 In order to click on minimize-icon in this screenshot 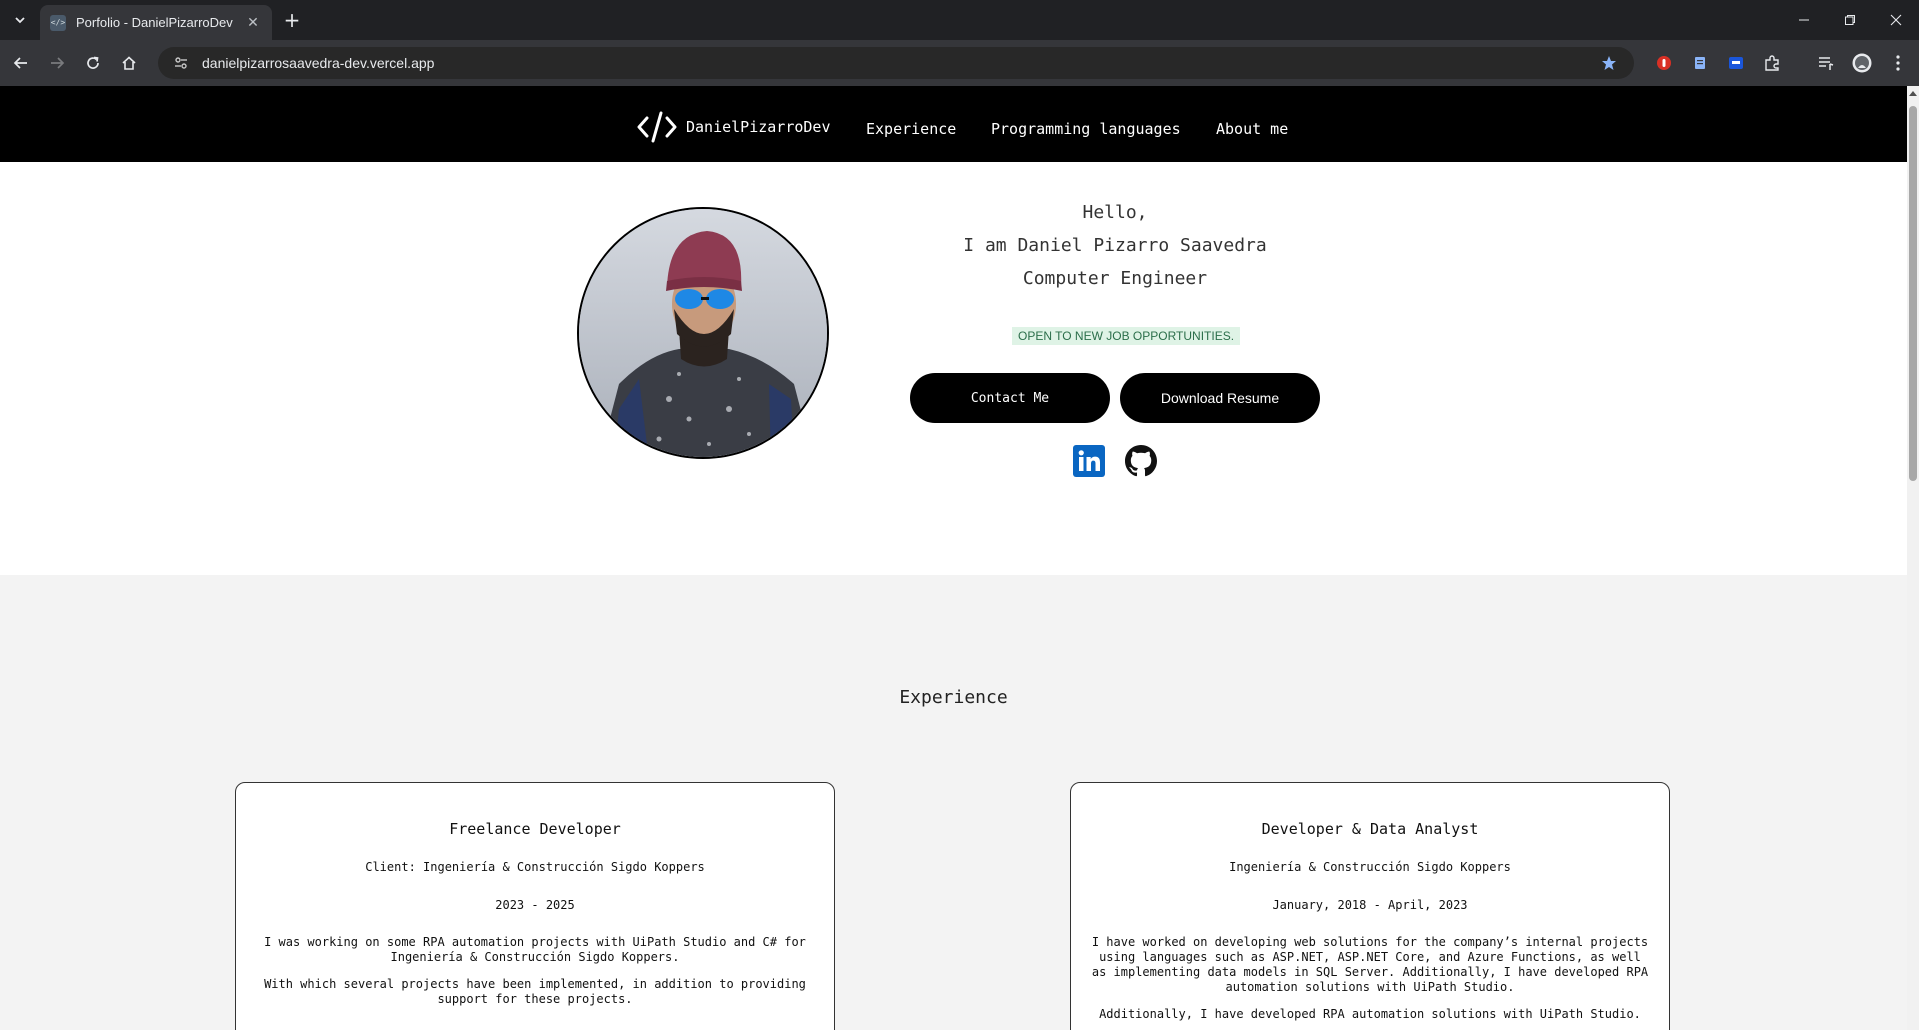, I will do `click(1804, 20)`.